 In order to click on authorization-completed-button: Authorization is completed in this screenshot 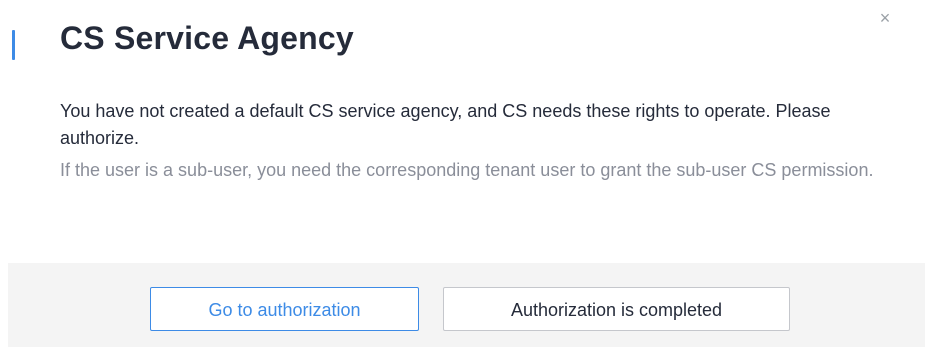, I will do `click(616, 309)`.